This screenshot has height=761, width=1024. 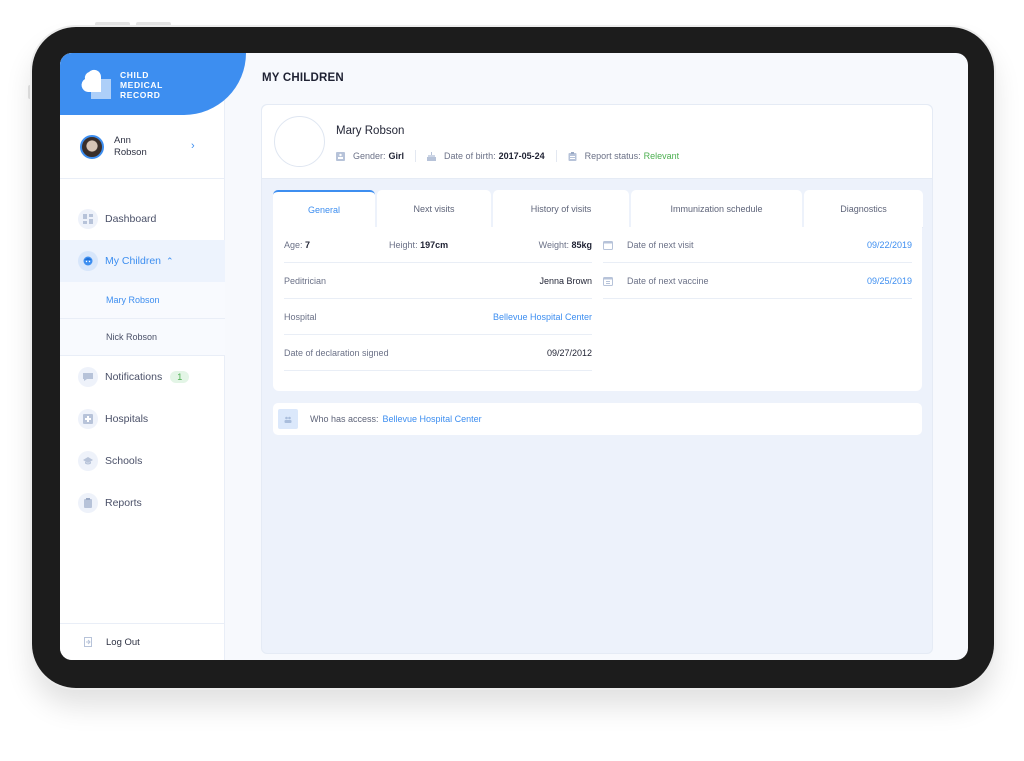 I want to click on next-visit-label: Date of next visit, so click(x=660, y=244).